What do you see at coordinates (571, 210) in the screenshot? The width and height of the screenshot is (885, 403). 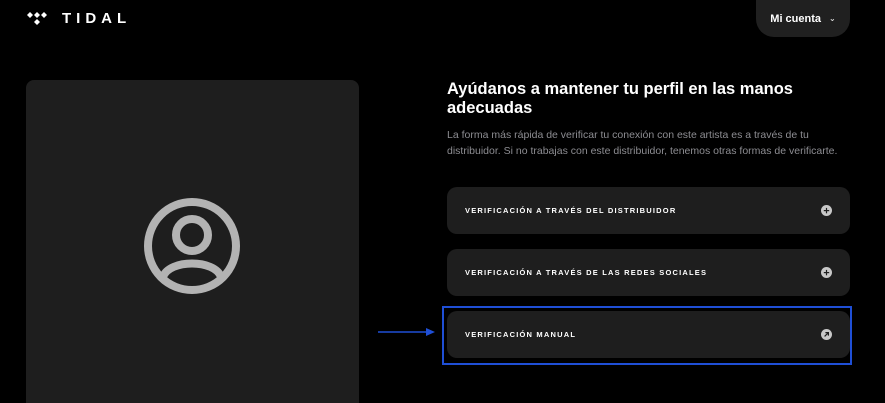 I see `option-label: VERIFICACIÓN A TRAVÉS DEL DISTRIBUIDOR` at bounding box center [571, 210].